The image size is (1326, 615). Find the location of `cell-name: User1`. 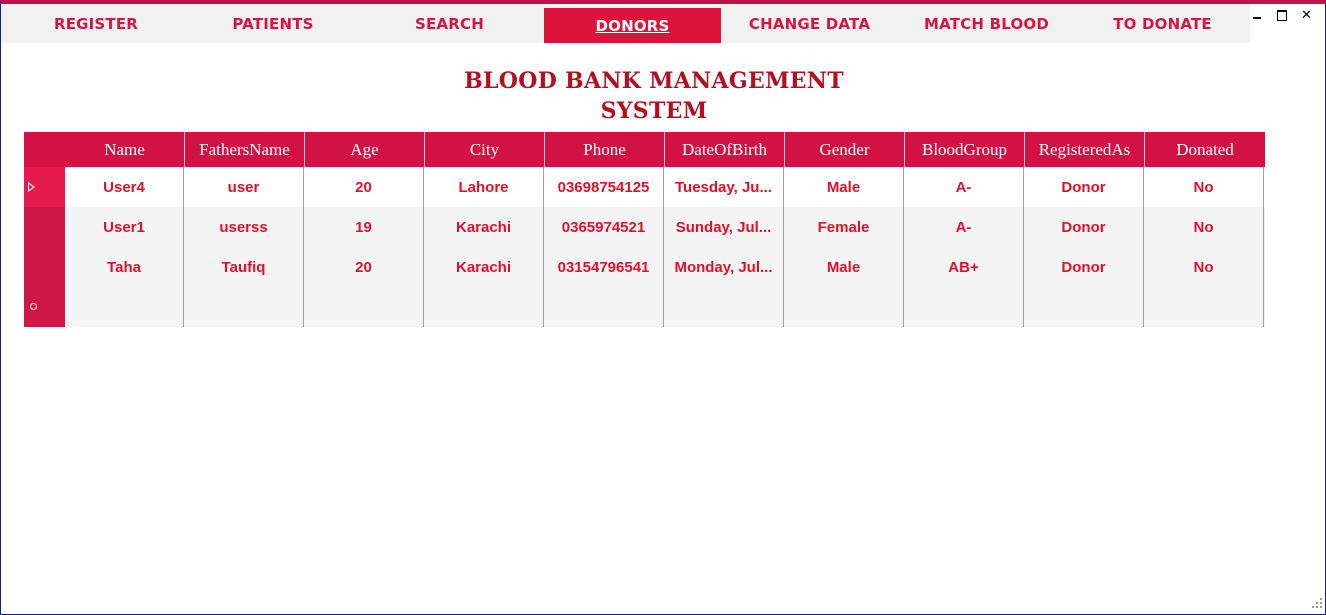

cell-name: User1 is located at coordinates (124, 227).